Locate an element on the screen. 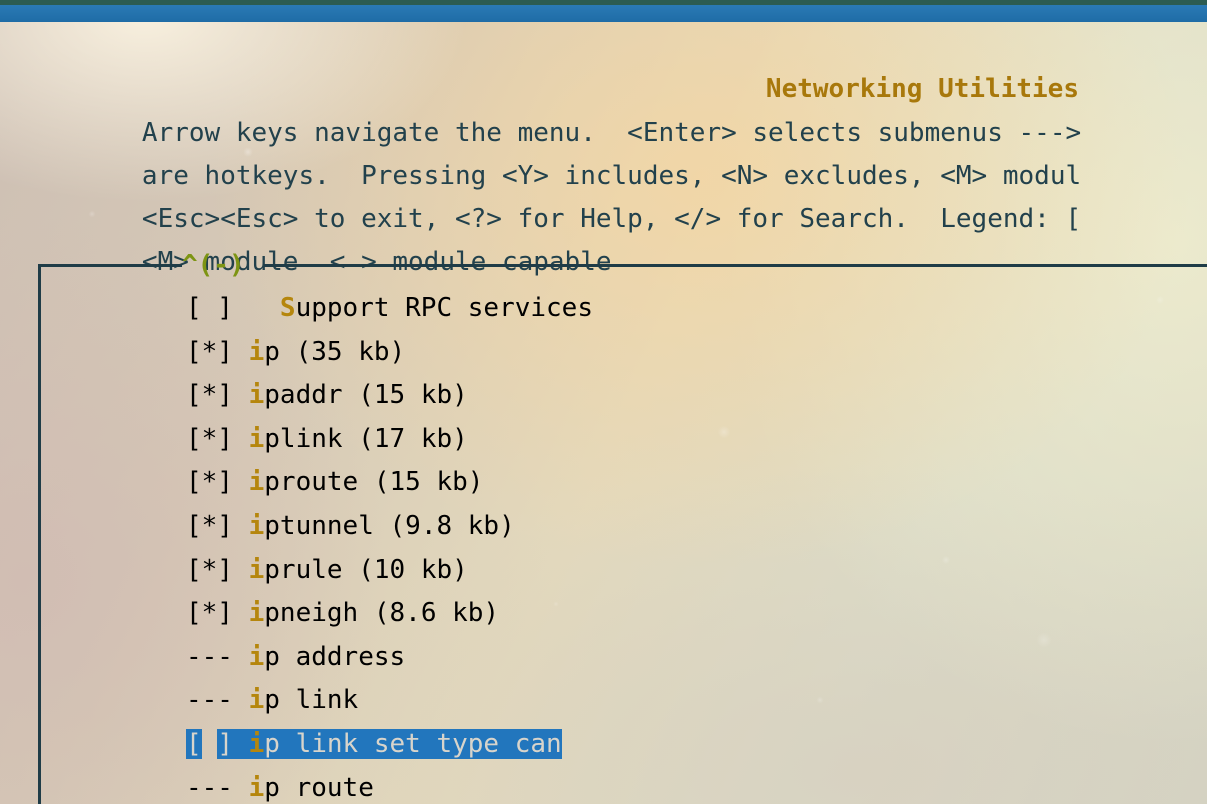 The image size is (1207, 804). list-item: [*] ipaddr (15 kb) is located at coordinates (234, 396).